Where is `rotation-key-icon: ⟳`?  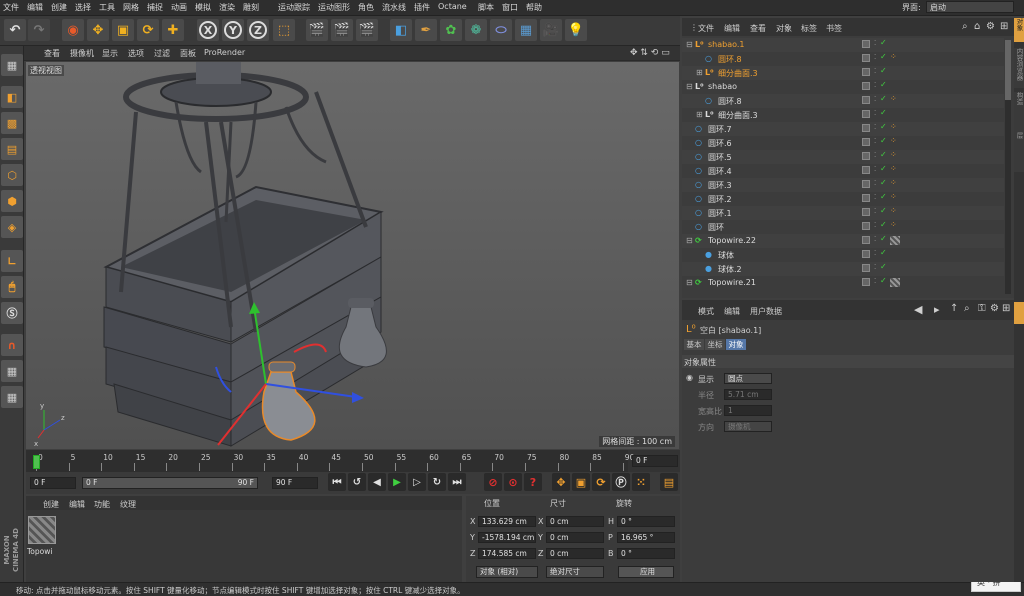
rotation-key-icon: ⟳ is located at coordinates (601, 482).